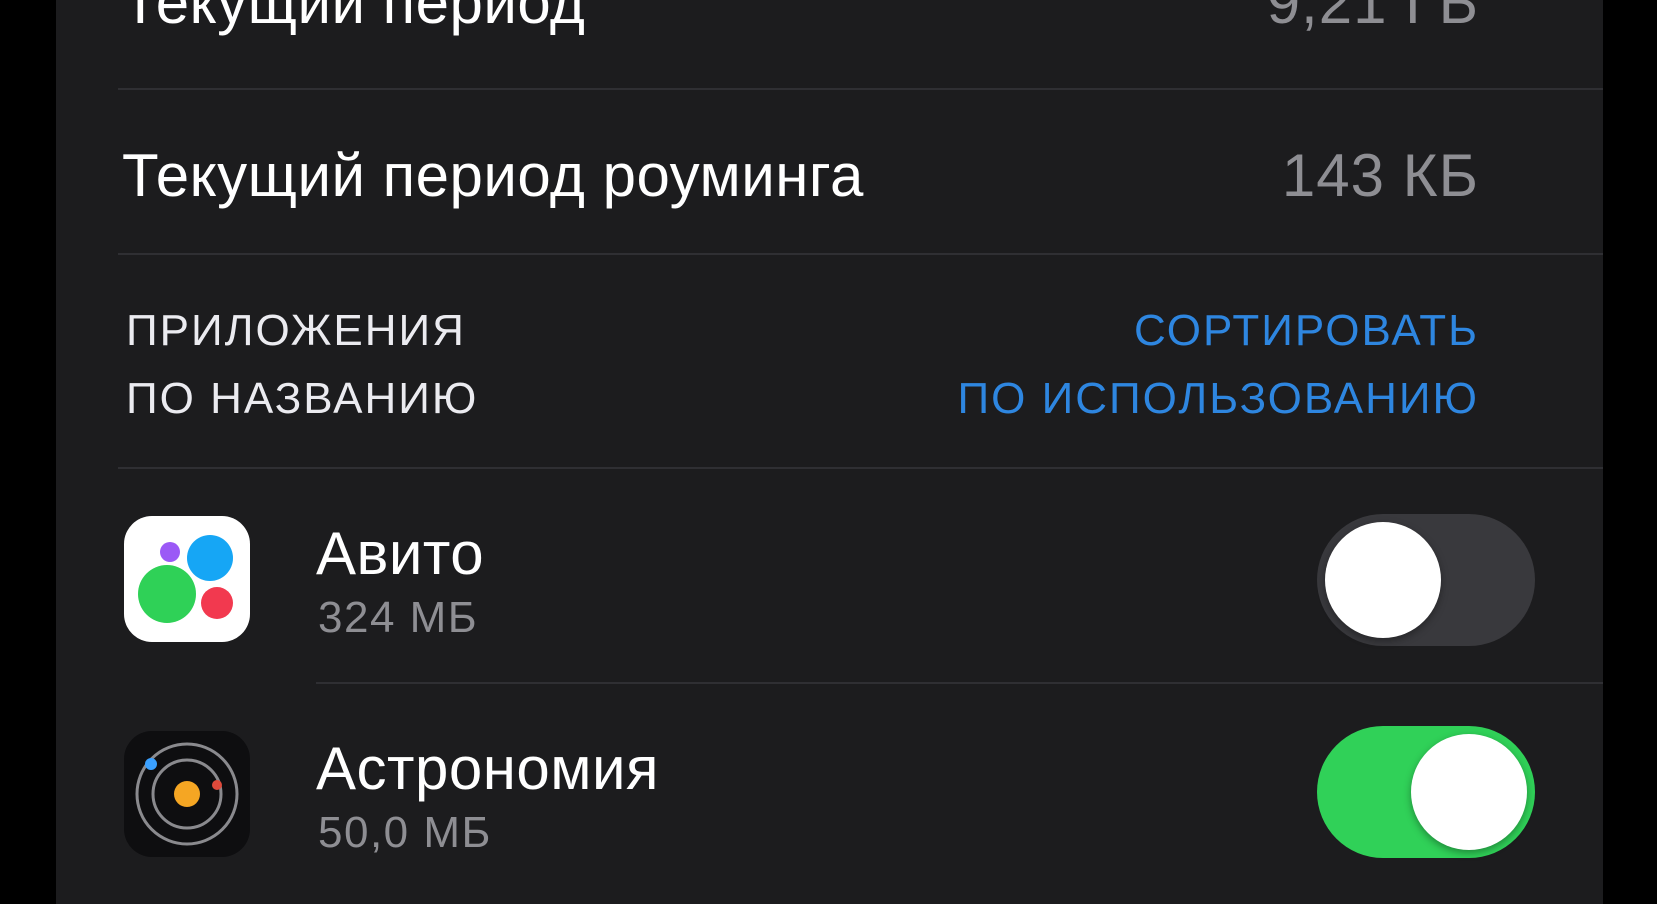  I want to click on app-data-size: 324 МБ, so click(398, 617).